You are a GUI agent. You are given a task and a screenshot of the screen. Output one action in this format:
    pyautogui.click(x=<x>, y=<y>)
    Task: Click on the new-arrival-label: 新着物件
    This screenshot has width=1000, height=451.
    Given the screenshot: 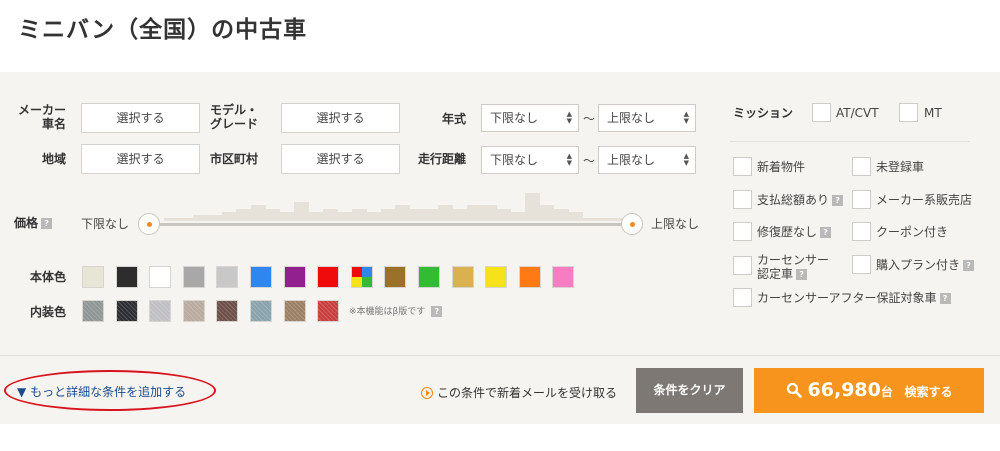 What is the action you would take?
    pyautogui.click(x=781, y=167)
    